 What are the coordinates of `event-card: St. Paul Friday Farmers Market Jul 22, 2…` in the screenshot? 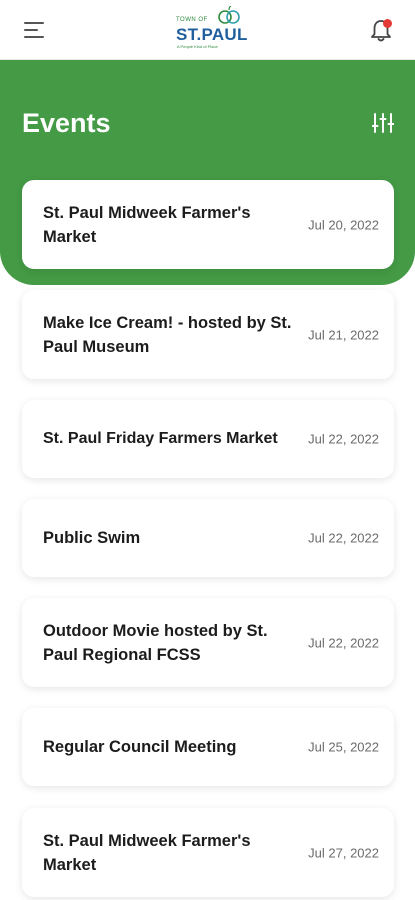 It's located at (208, 439).